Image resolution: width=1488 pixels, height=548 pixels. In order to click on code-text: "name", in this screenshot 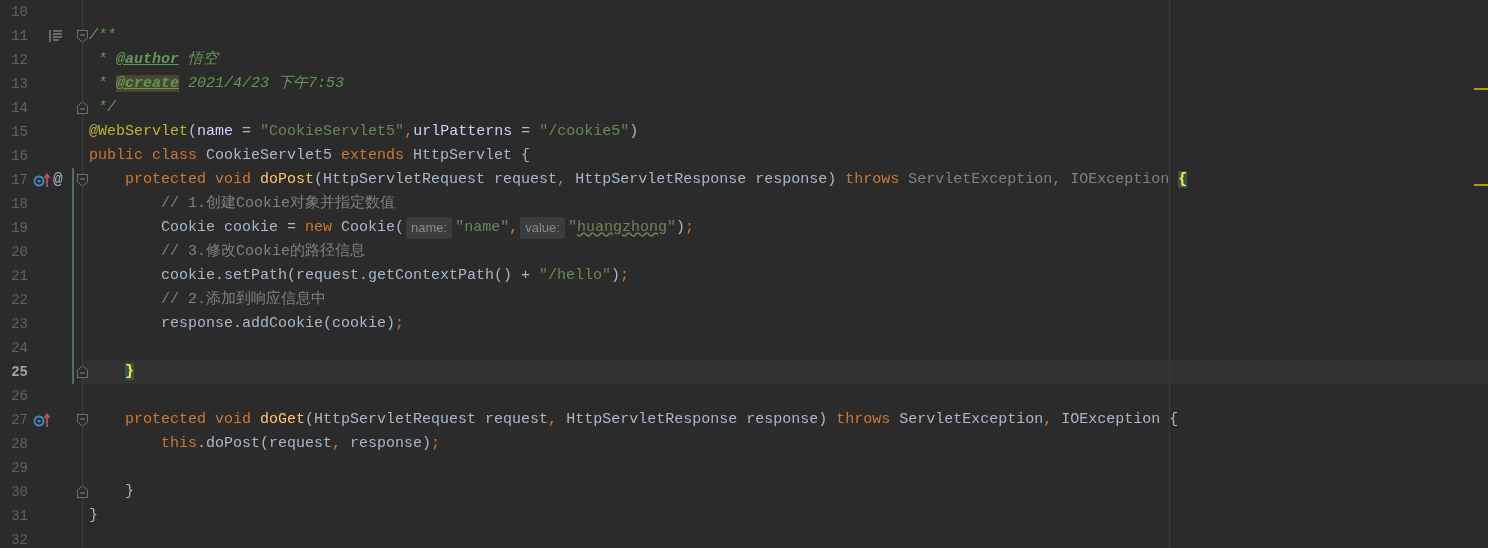, I will do `click(487, 227)`.